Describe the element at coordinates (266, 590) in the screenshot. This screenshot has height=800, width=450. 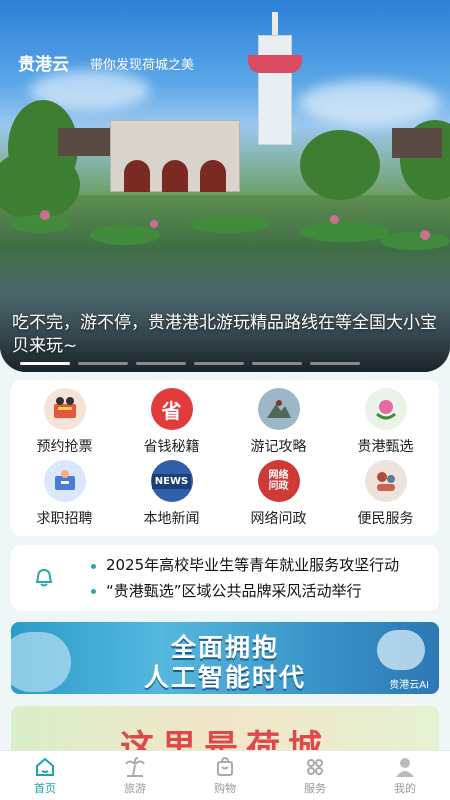
I see `notice-item: “贵港甄选”区域公共品牌采风活动举行` at that location.